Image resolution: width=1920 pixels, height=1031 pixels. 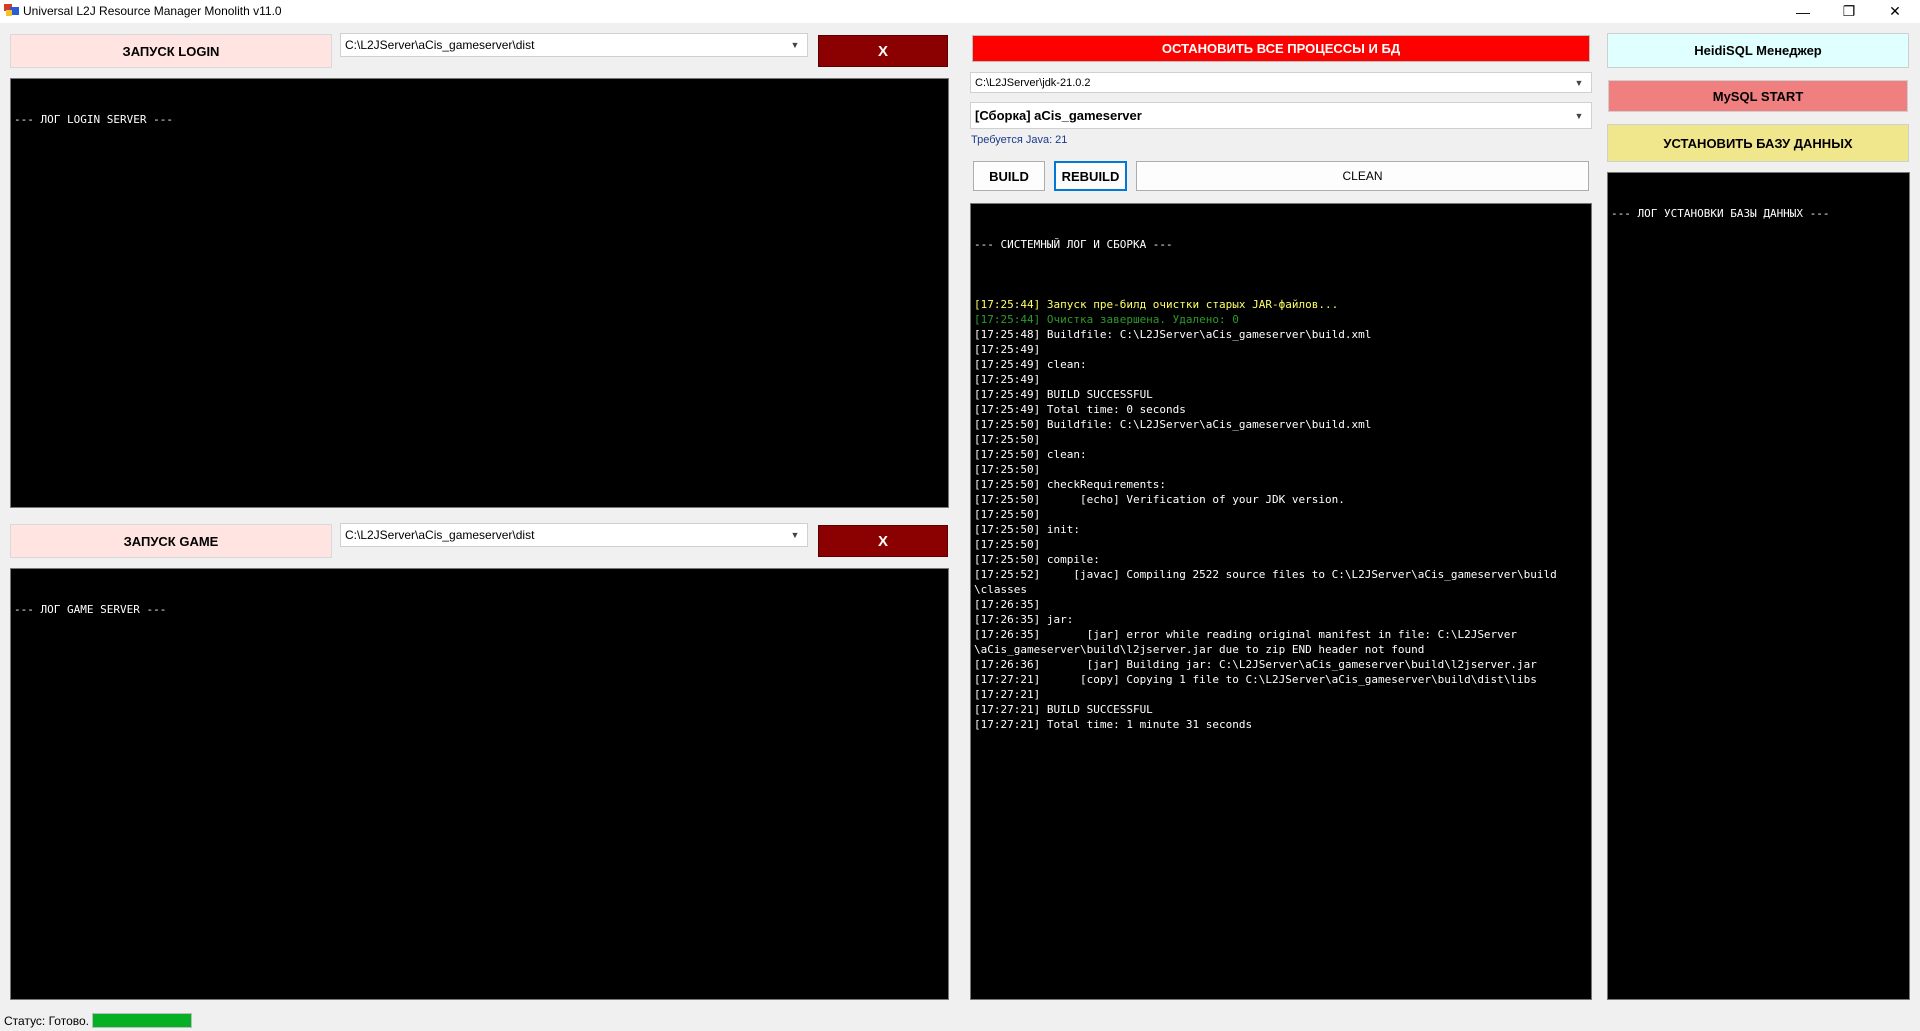 I want to click on log-line: [17:25:49] clean:, so click(x=1030, y=364).